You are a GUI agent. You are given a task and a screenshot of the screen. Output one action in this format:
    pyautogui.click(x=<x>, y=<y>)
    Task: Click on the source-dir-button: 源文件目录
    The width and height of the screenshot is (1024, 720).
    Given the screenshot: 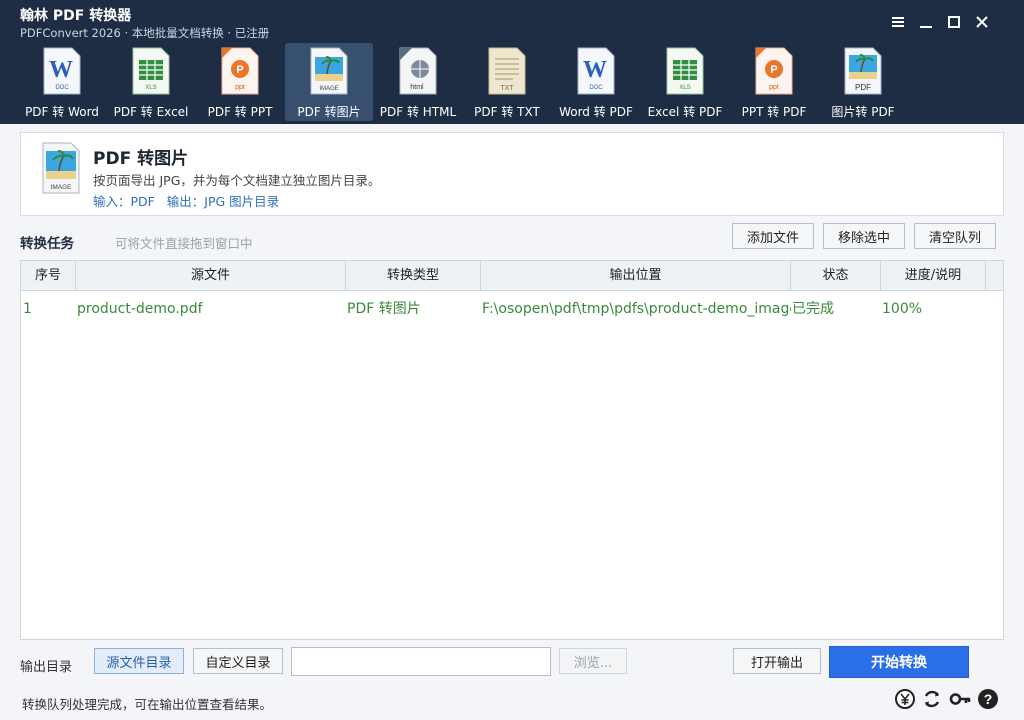 What is the action you would take?
    pyautogui.click(x=139, y=661)
    